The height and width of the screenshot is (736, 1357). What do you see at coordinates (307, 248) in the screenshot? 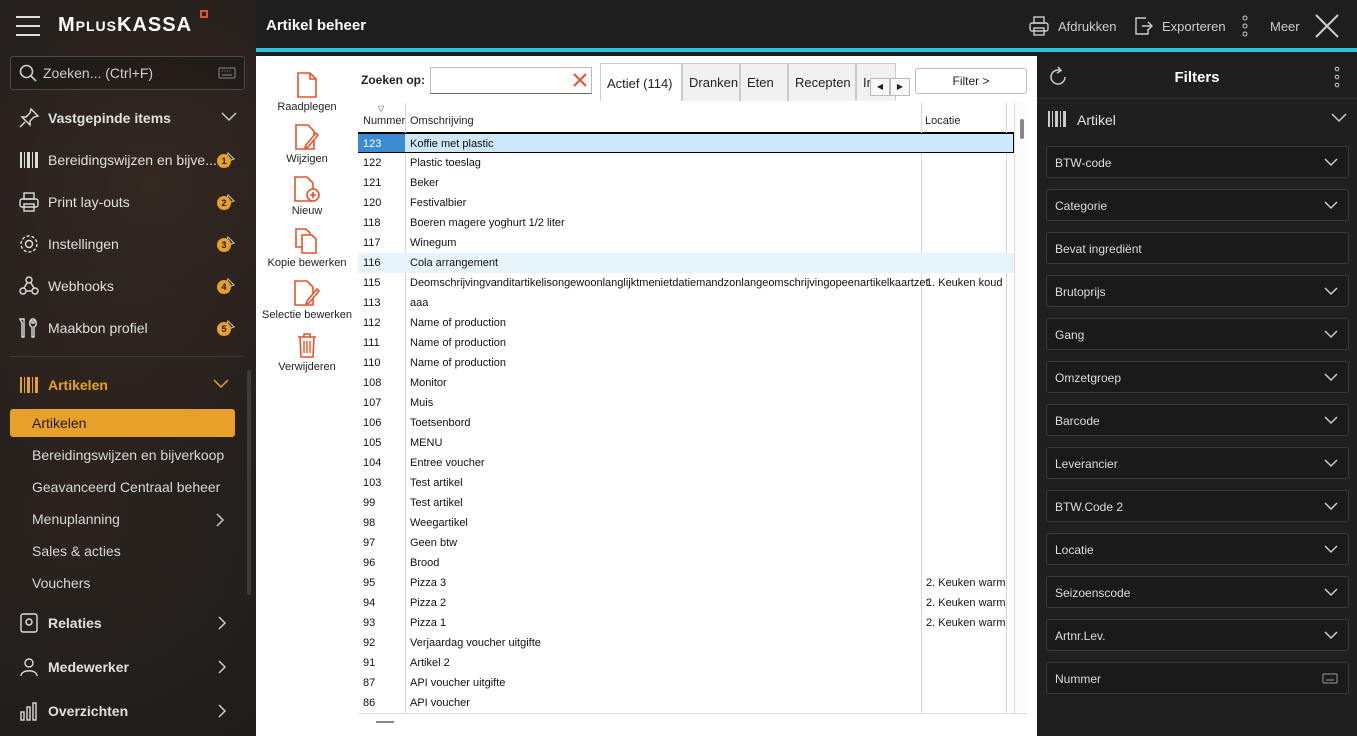
I see `kopie-bewerken-button: Kopie bewerken` at bounding box center [307, 248].